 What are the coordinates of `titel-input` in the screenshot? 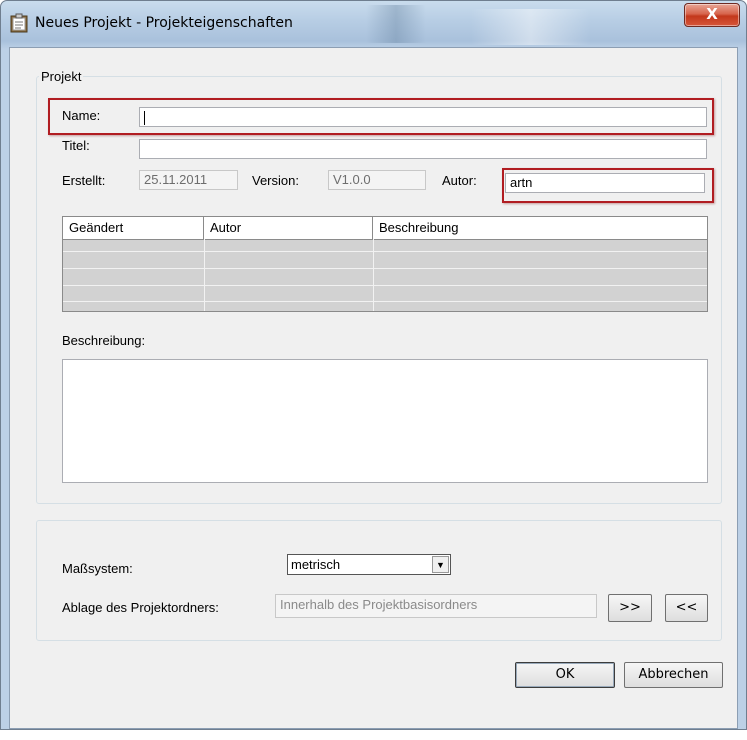 It's located at (423, 149).